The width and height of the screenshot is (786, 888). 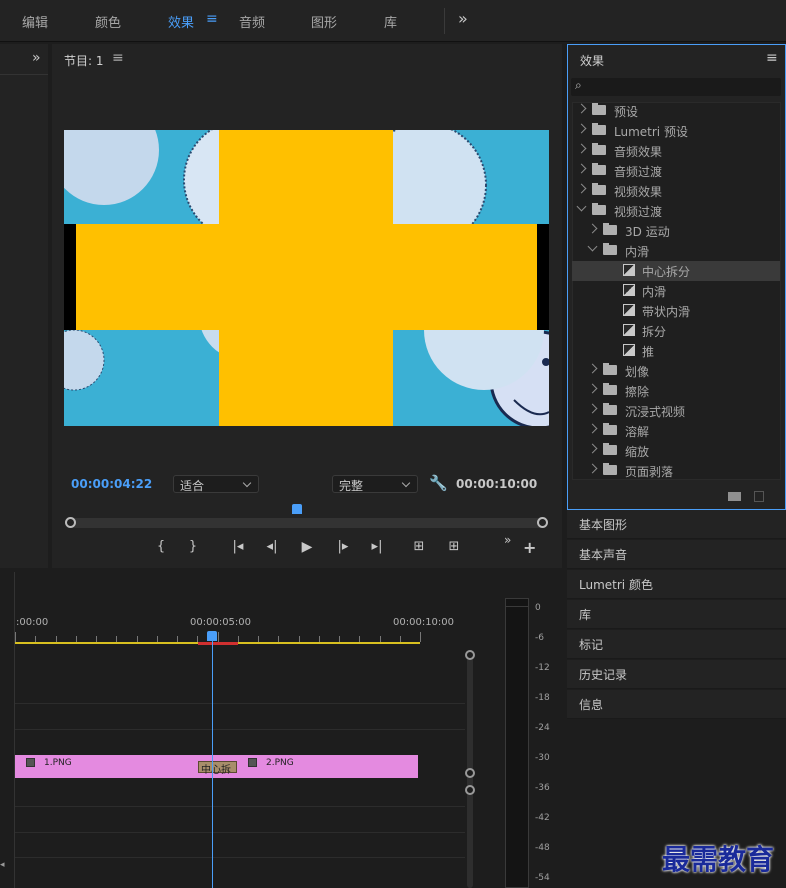 What do you see at coordinates (161, 546) in the screenshot?
I see `mark-in-button: {` at bounding box center [161, 546].